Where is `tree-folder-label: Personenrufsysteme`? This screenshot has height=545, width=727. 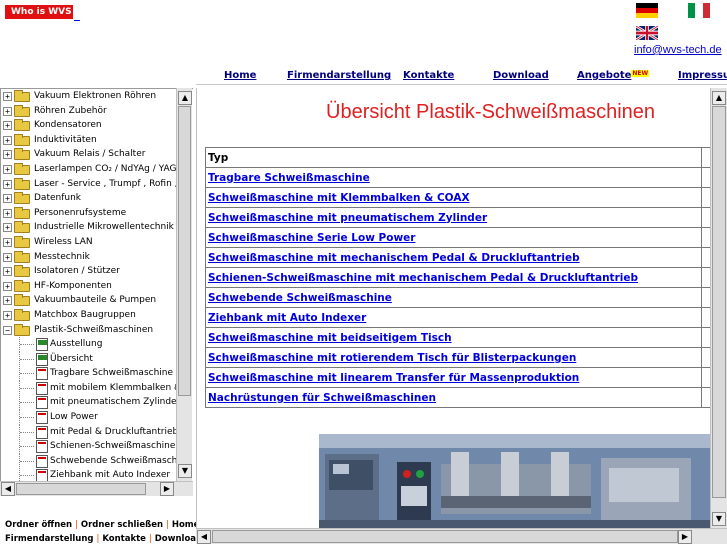
tree-folder-label: Personenrufsysteme is located at coordinates (80, 213).